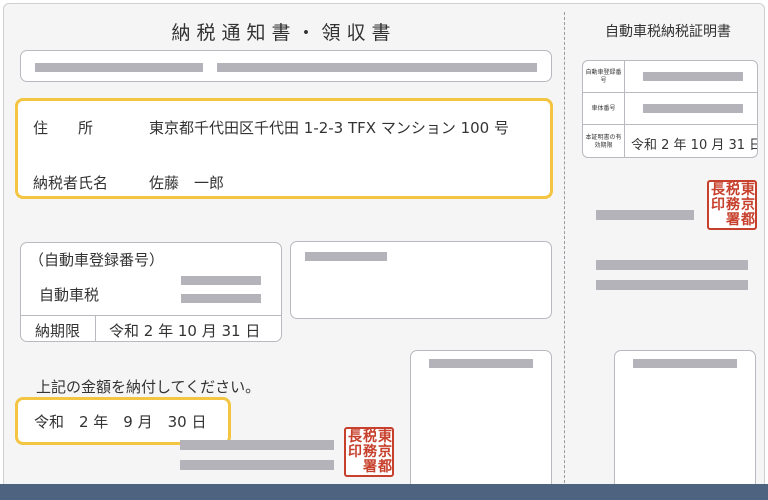 The height and width of the screenshot is (500, 768). What do you see at coordinates (481, 420) in the screenshot?
I see `redacted-stamp-box` at bounding box center [481, 420].